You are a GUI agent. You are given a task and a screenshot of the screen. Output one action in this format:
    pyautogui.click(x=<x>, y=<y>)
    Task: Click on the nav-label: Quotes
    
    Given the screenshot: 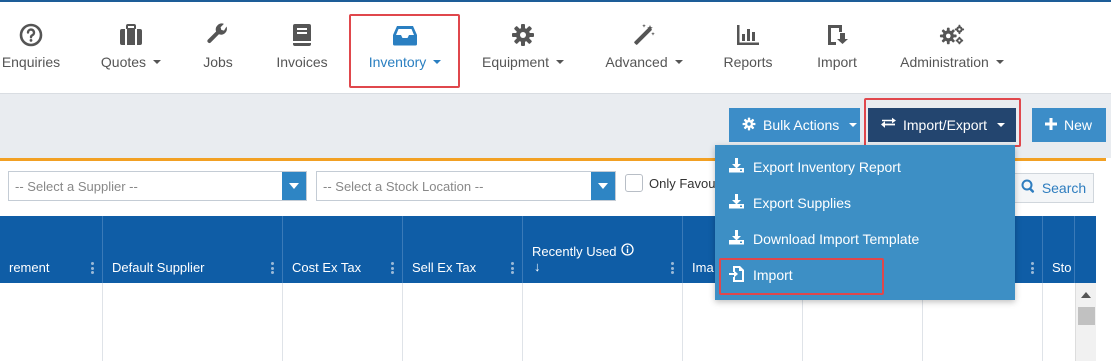 What is the action you would take?
    pyautogui.click(x=123, y=62)
    